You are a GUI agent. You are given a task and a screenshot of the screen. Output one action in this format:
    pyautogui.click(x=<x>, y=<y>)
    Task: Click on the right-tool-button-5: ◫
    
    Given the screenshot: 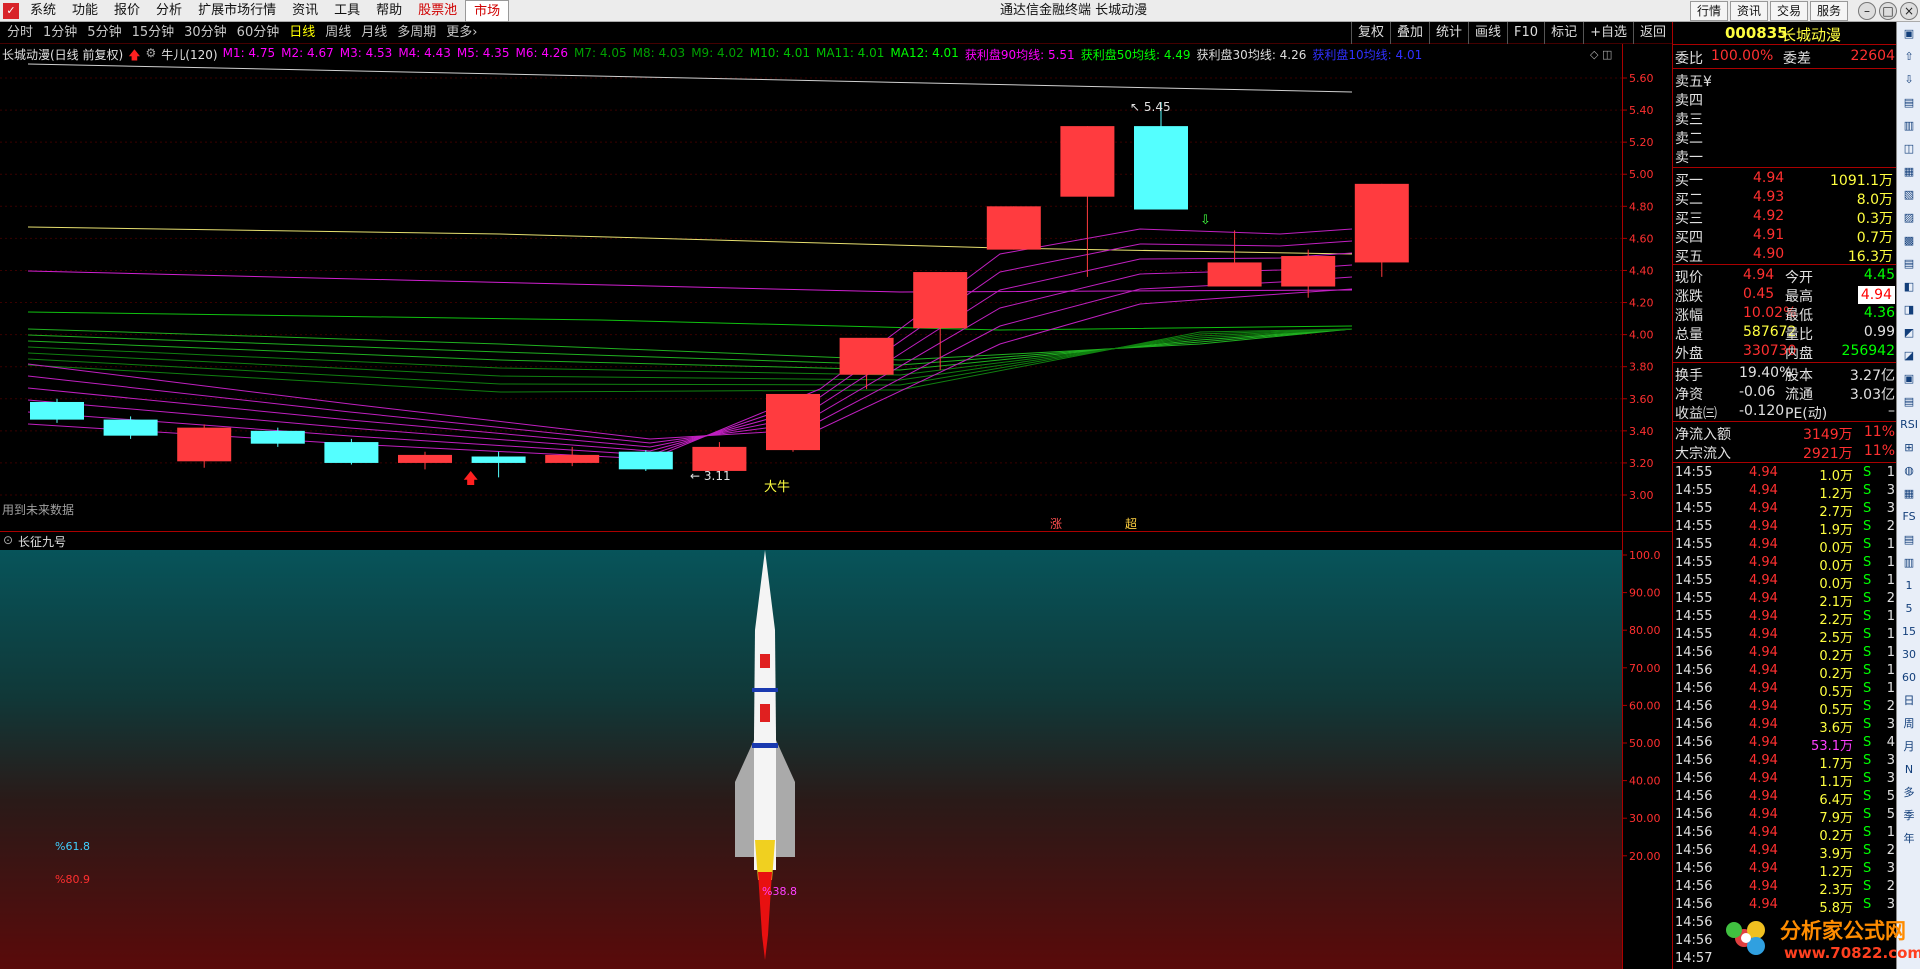 What is the action you would take?
    pyautogui.click(x=1909, y=149)
    